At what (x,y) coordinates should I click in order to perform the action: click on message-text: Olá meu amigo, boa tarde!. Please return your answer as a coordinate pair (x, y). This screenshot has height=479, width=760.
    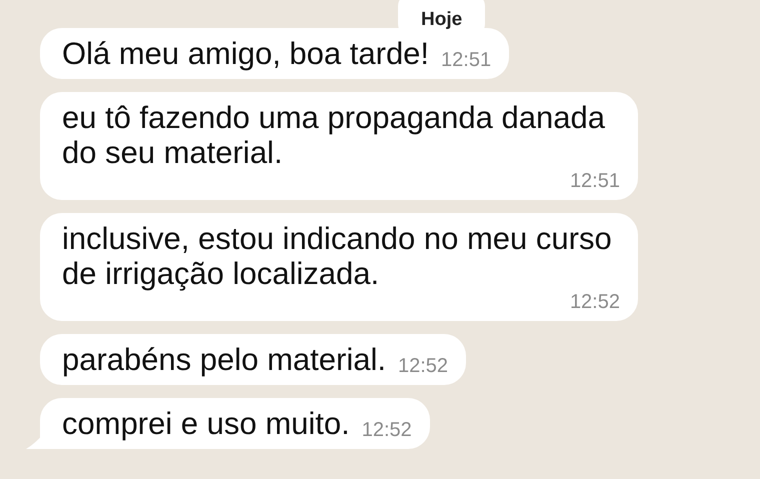
    Looking at the image, I should click on (246, 53).